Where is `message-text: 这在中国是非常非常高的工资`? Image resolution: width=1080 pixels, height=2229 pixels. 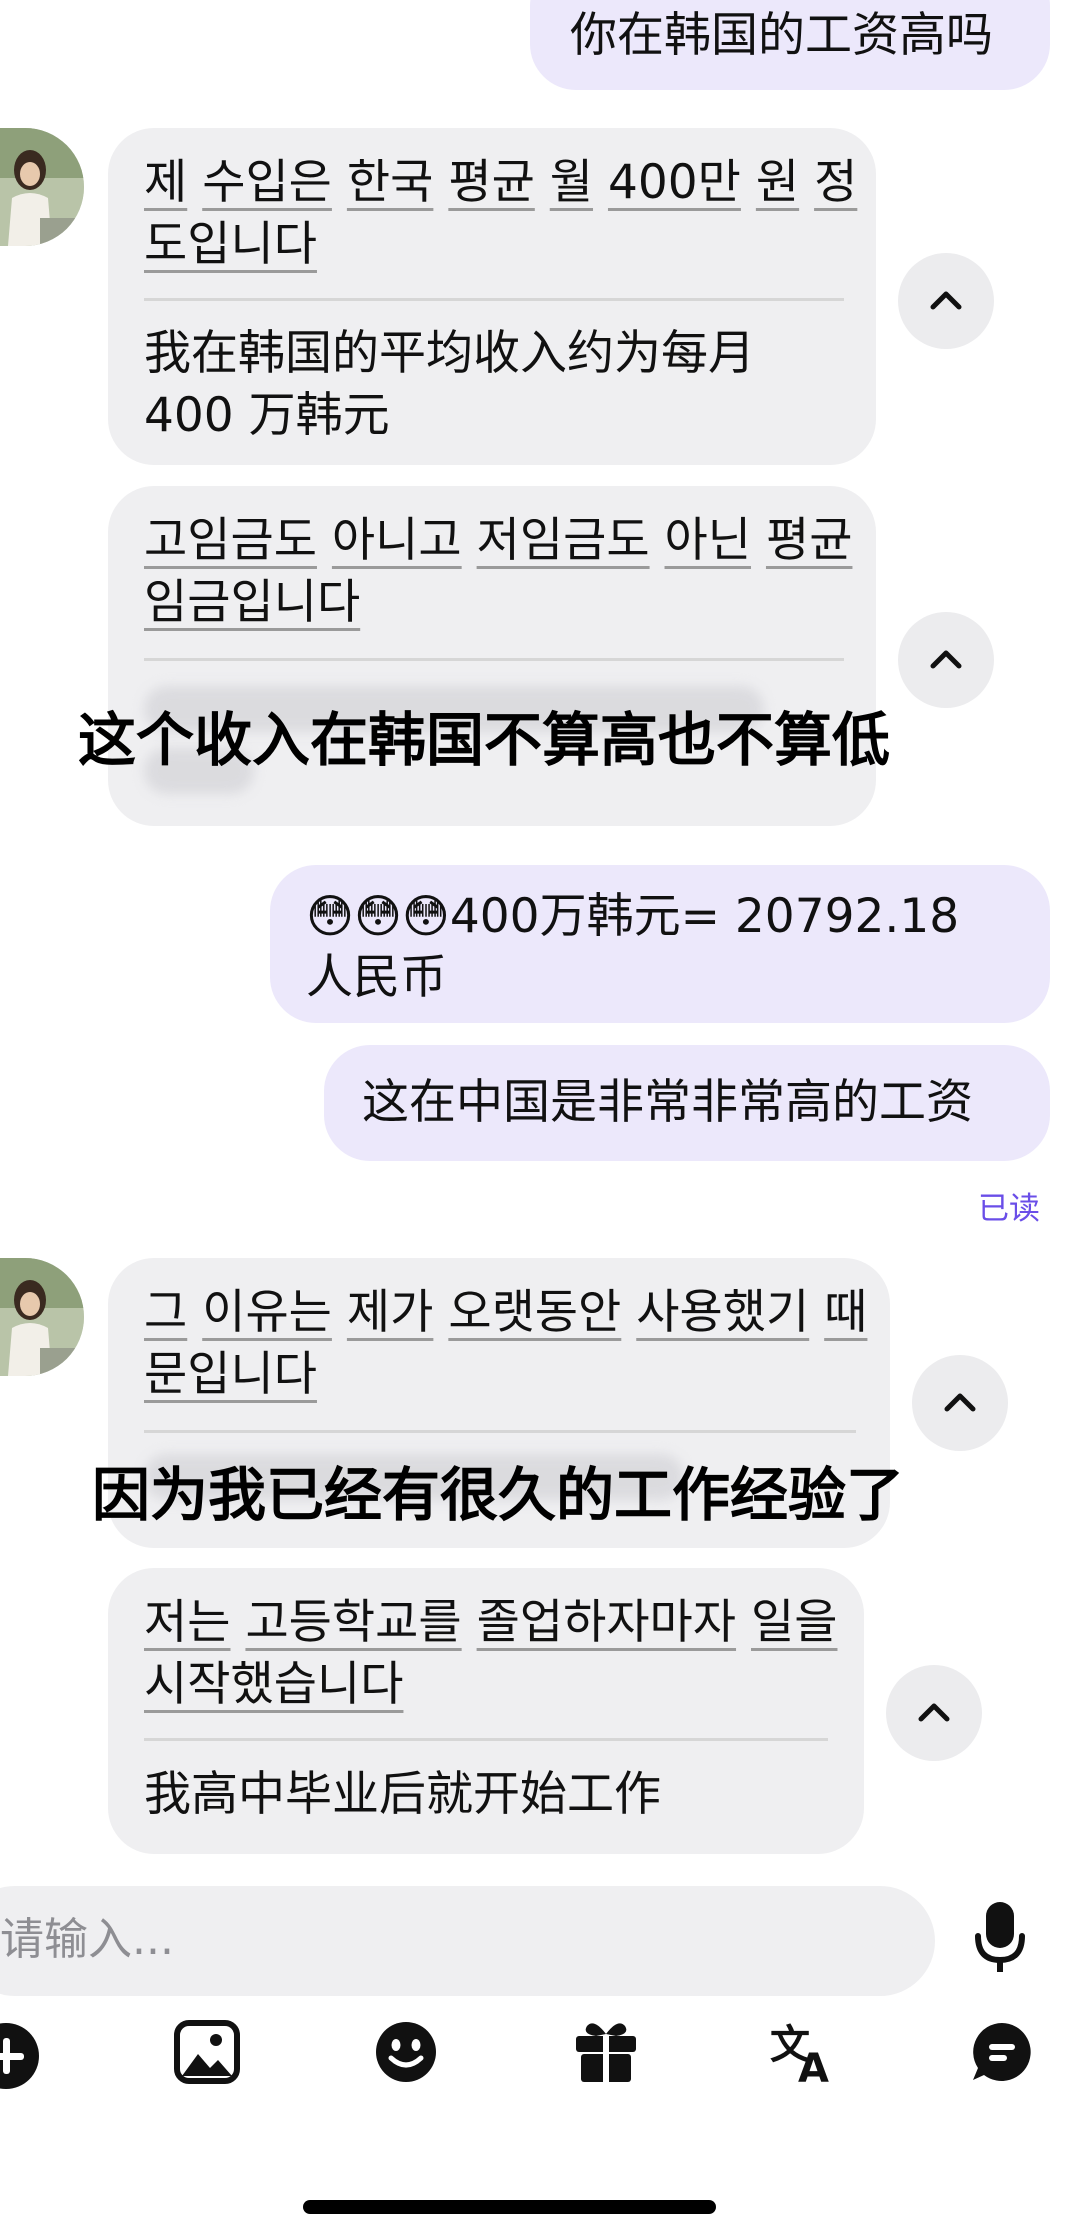 message-text: 这在中国是非常非常高的工资 is located at coordinates (667, 1102).